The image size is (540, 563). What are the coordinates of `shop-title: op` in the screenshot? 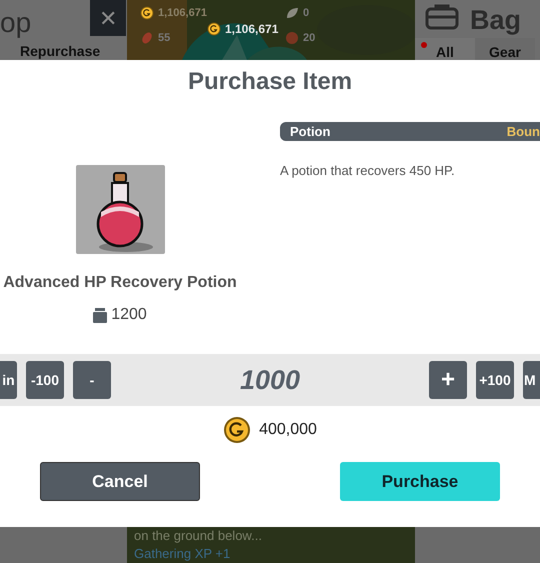 It's located at (16, 23).